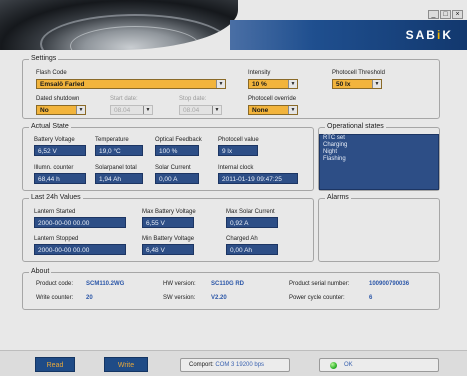  What do you see at coordinates (343, 84) in the screenshot?
I see `photocell-threshold-value: 50 lx` at bounding box center [343, 84].